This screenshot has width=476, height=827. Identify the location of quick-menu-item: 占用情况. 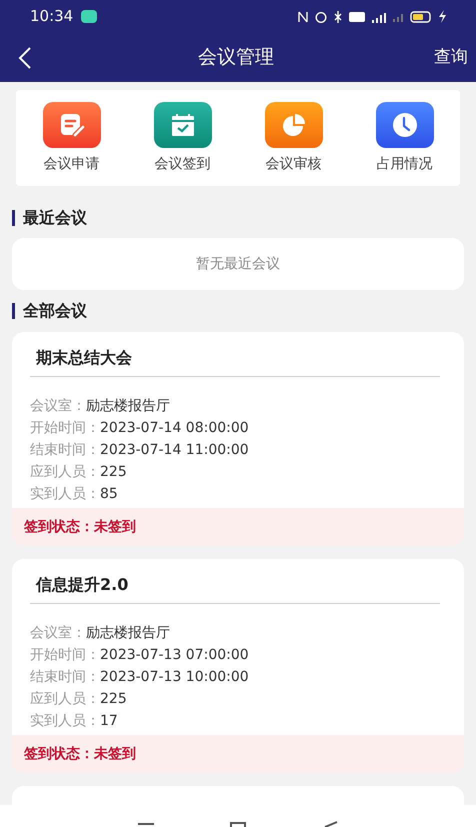
(404, 138).